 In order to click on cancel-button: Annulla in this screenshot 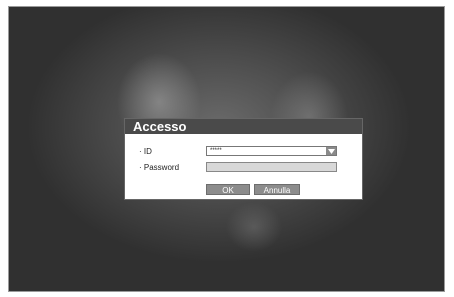, I will do `click(277, 189)`.